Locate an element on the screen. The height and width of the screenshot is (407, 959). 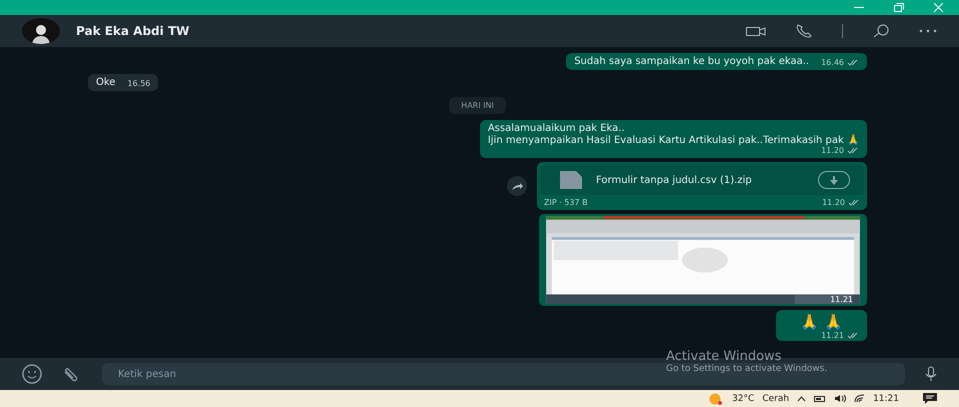
file-name: Formulir tanpa judul.csv (1).zip is located at coordinates (674, 180).